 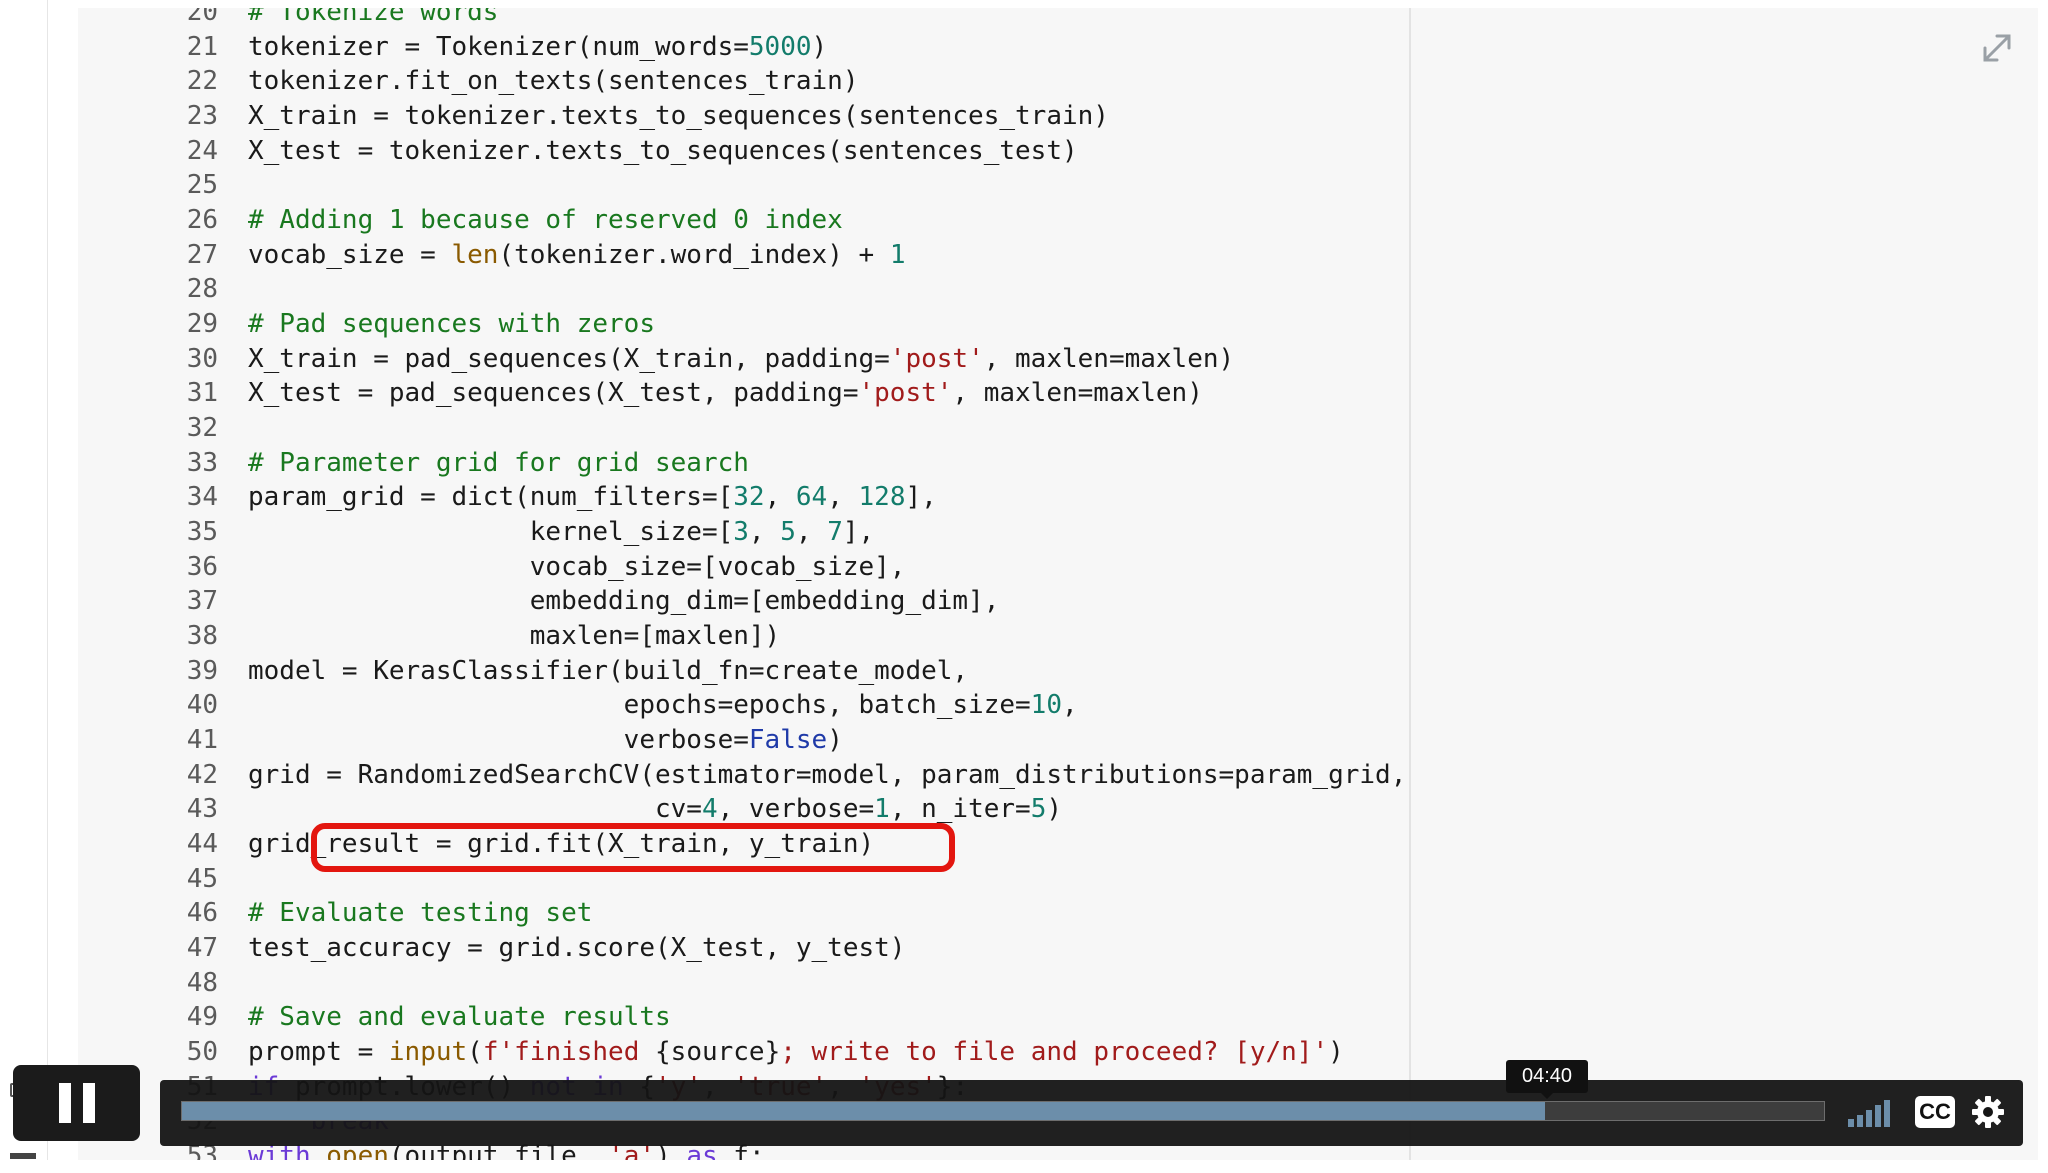 What do you see at coordinates (1547, 1096) in the screenshot?
I see `tooltip-caret` at bounding box center [1547, 1096].